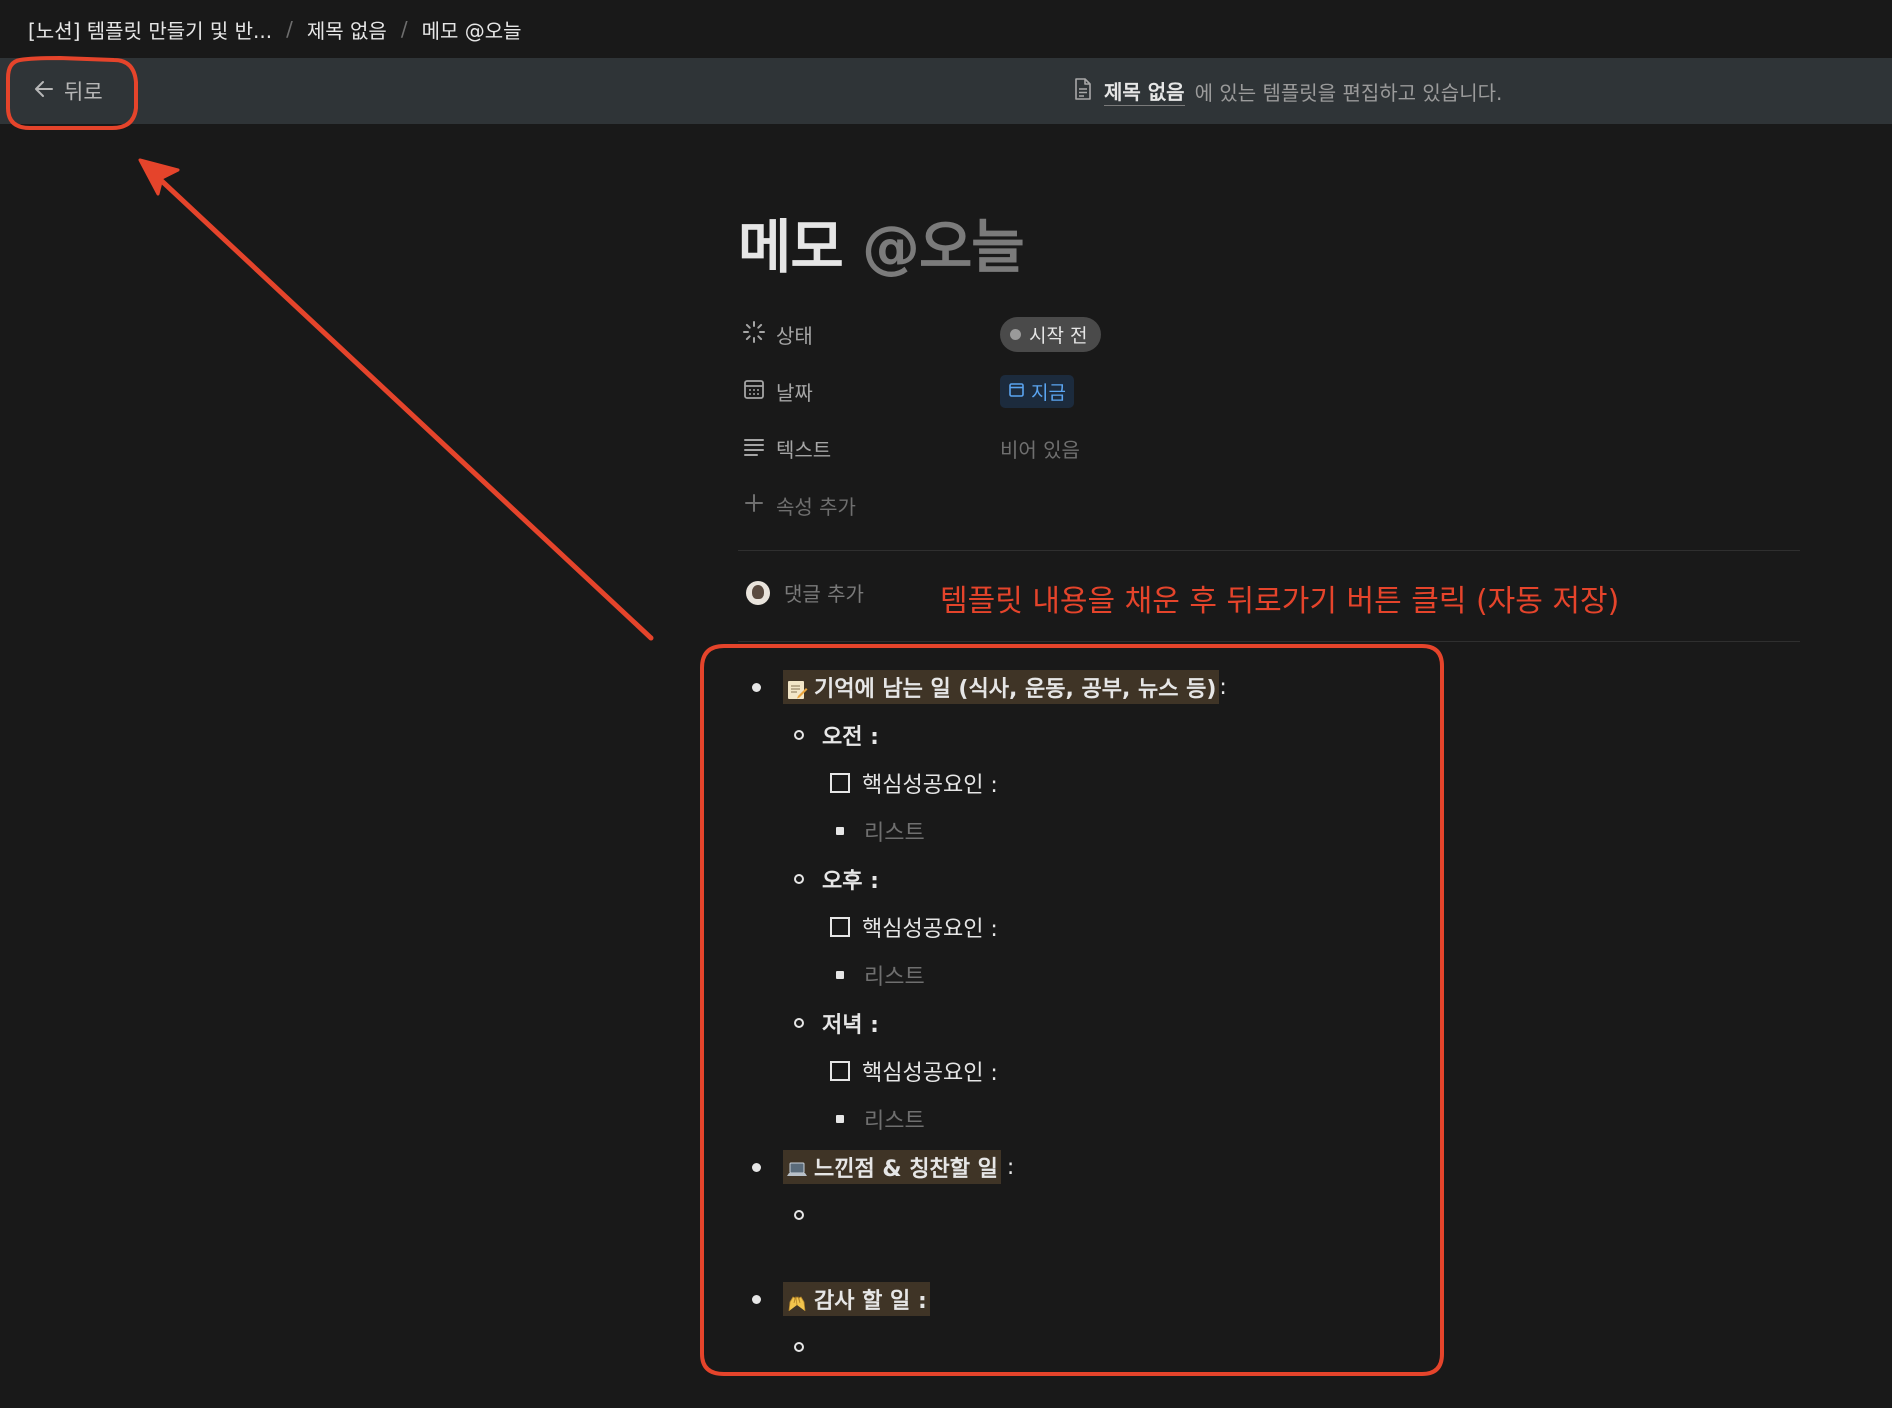 This screenshot has width=1892, height=1408. What do you see at coordinates (1015, 334) in the screenshot?
I see `status-dot-icon` at bounding box center [1015, 334].